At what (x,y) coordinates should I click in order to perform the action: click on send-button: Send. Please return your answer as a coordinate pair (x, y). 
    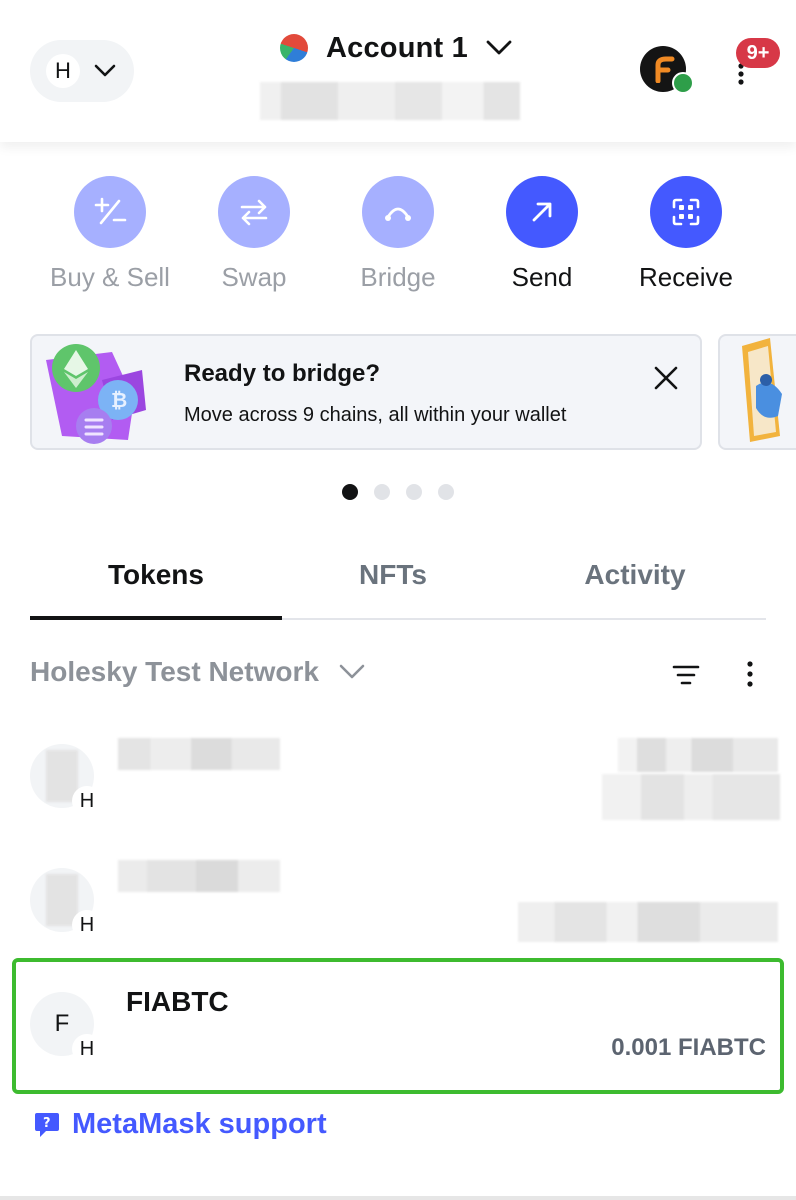
    Looking at the image, I should click on (542, 234).